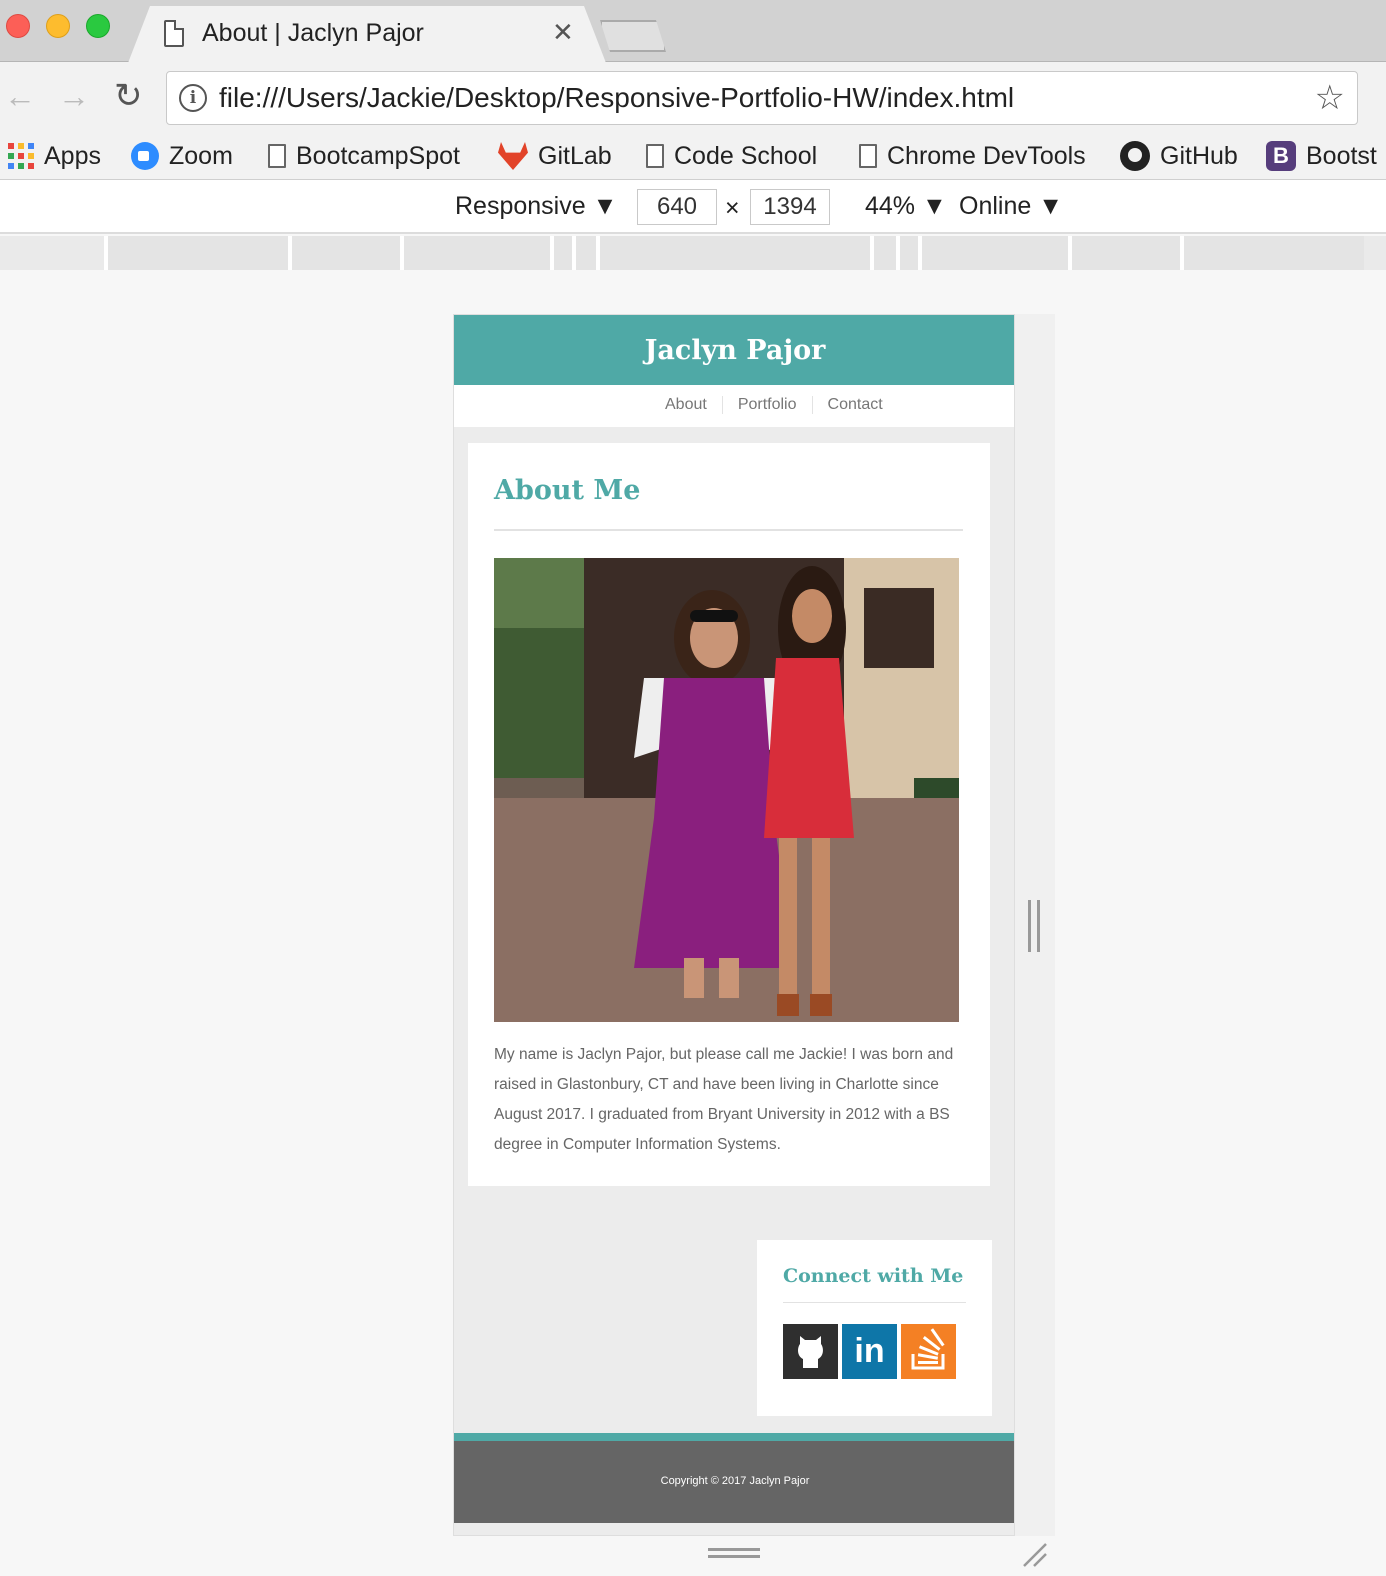  Describe the element at coordinates (18, 26) in the screenshot. I see `window-close-button` at that location.